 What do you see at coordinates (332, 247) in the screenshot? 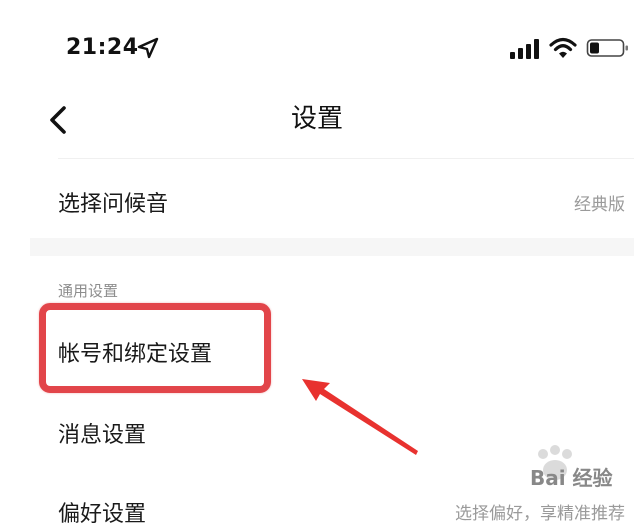
I see `section-gap` at bounding box center [332, 247].